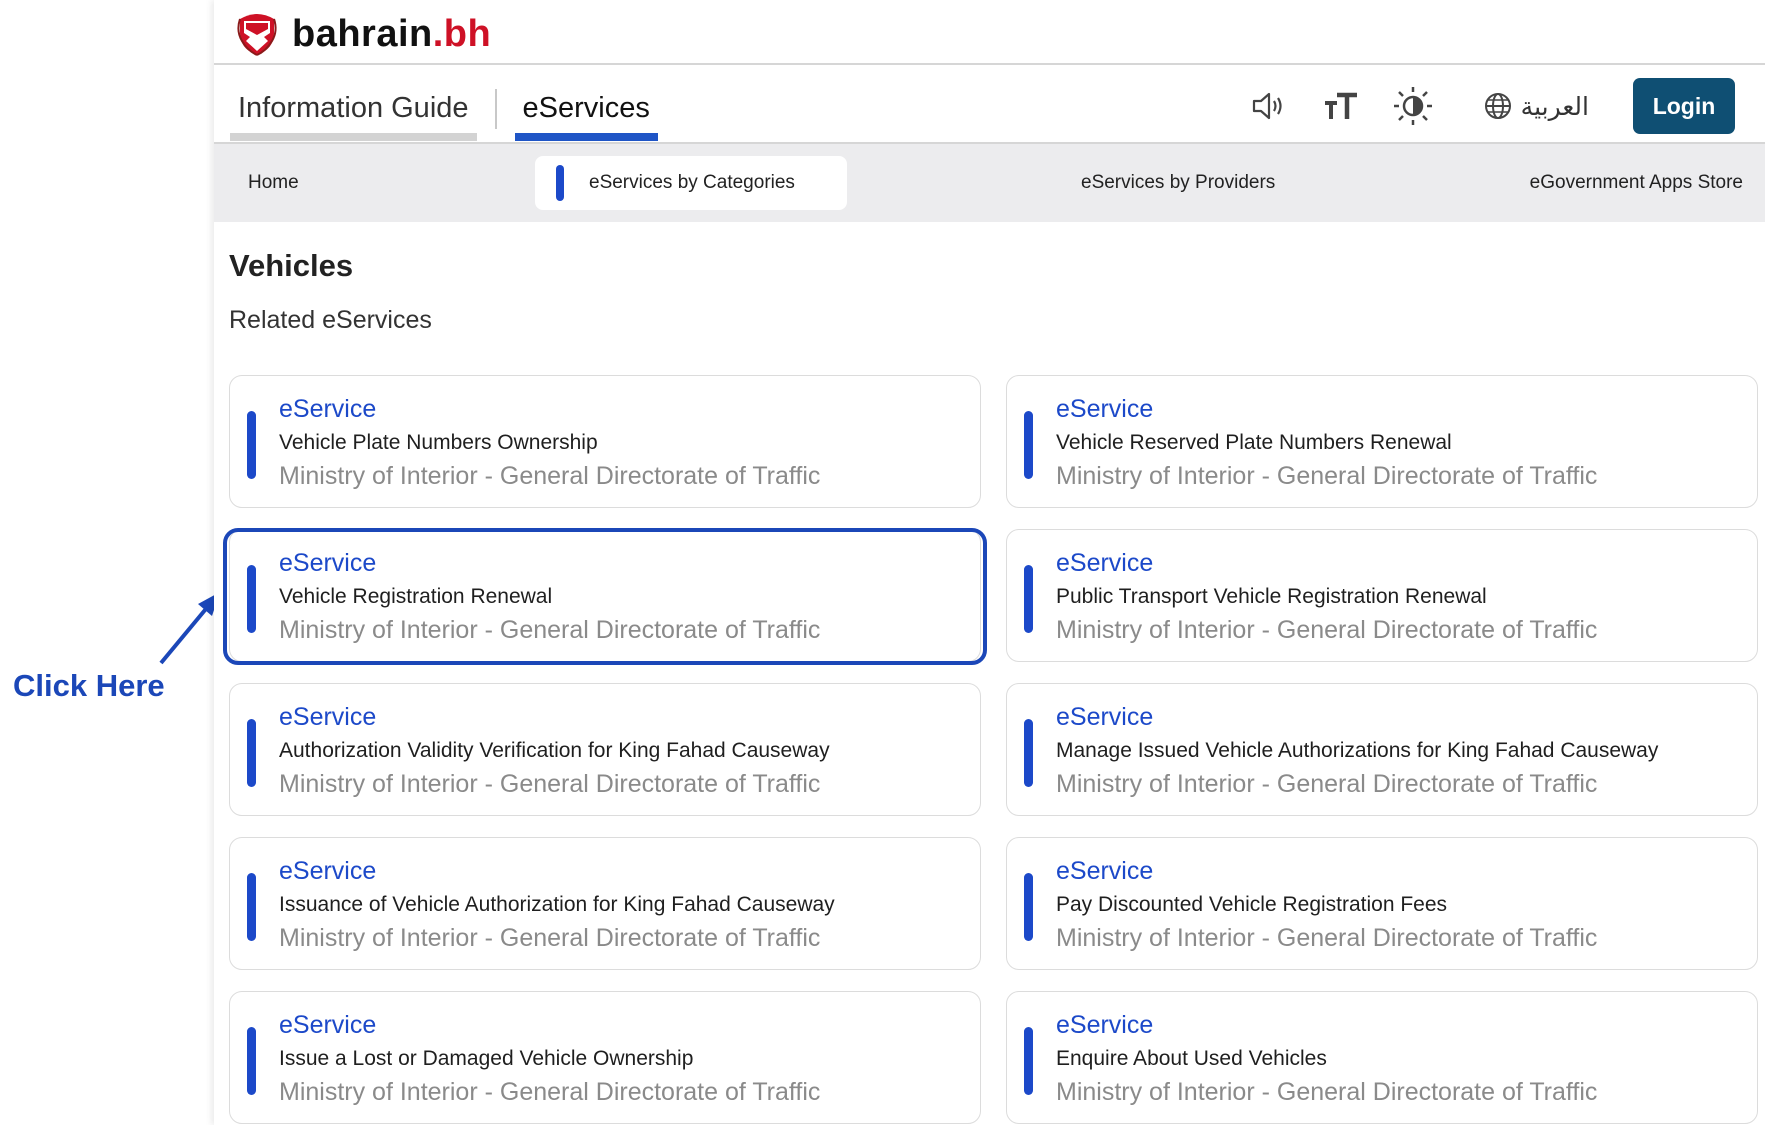 The height and width of the screenshot is (1125, 1765). What do you see at coordinates (392, 33) in the screenshot?
I see `brand-name: bahrain.bh` at bounding box center [392, 33].